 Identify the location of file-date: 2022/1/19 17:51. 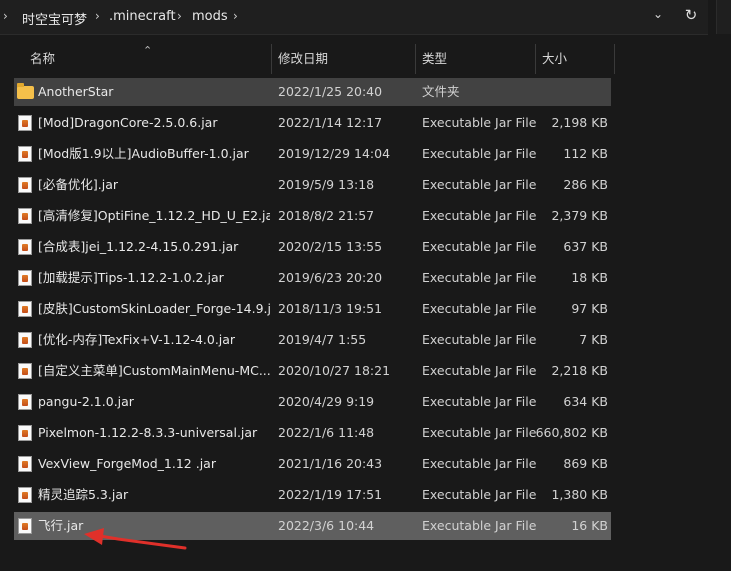
(330, 494).